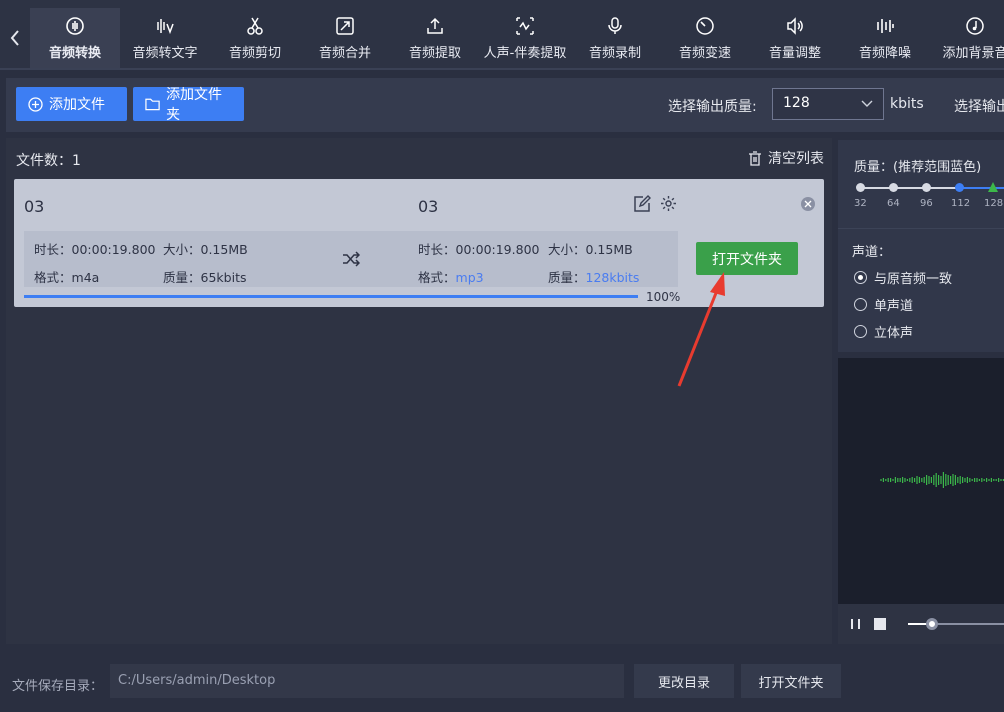 This screenshot has width=1004, height=712. What do you see at coordinates (894, 333) in the screenshot?
I see `channel-label: 立体声` at bounding box center [894, 333].